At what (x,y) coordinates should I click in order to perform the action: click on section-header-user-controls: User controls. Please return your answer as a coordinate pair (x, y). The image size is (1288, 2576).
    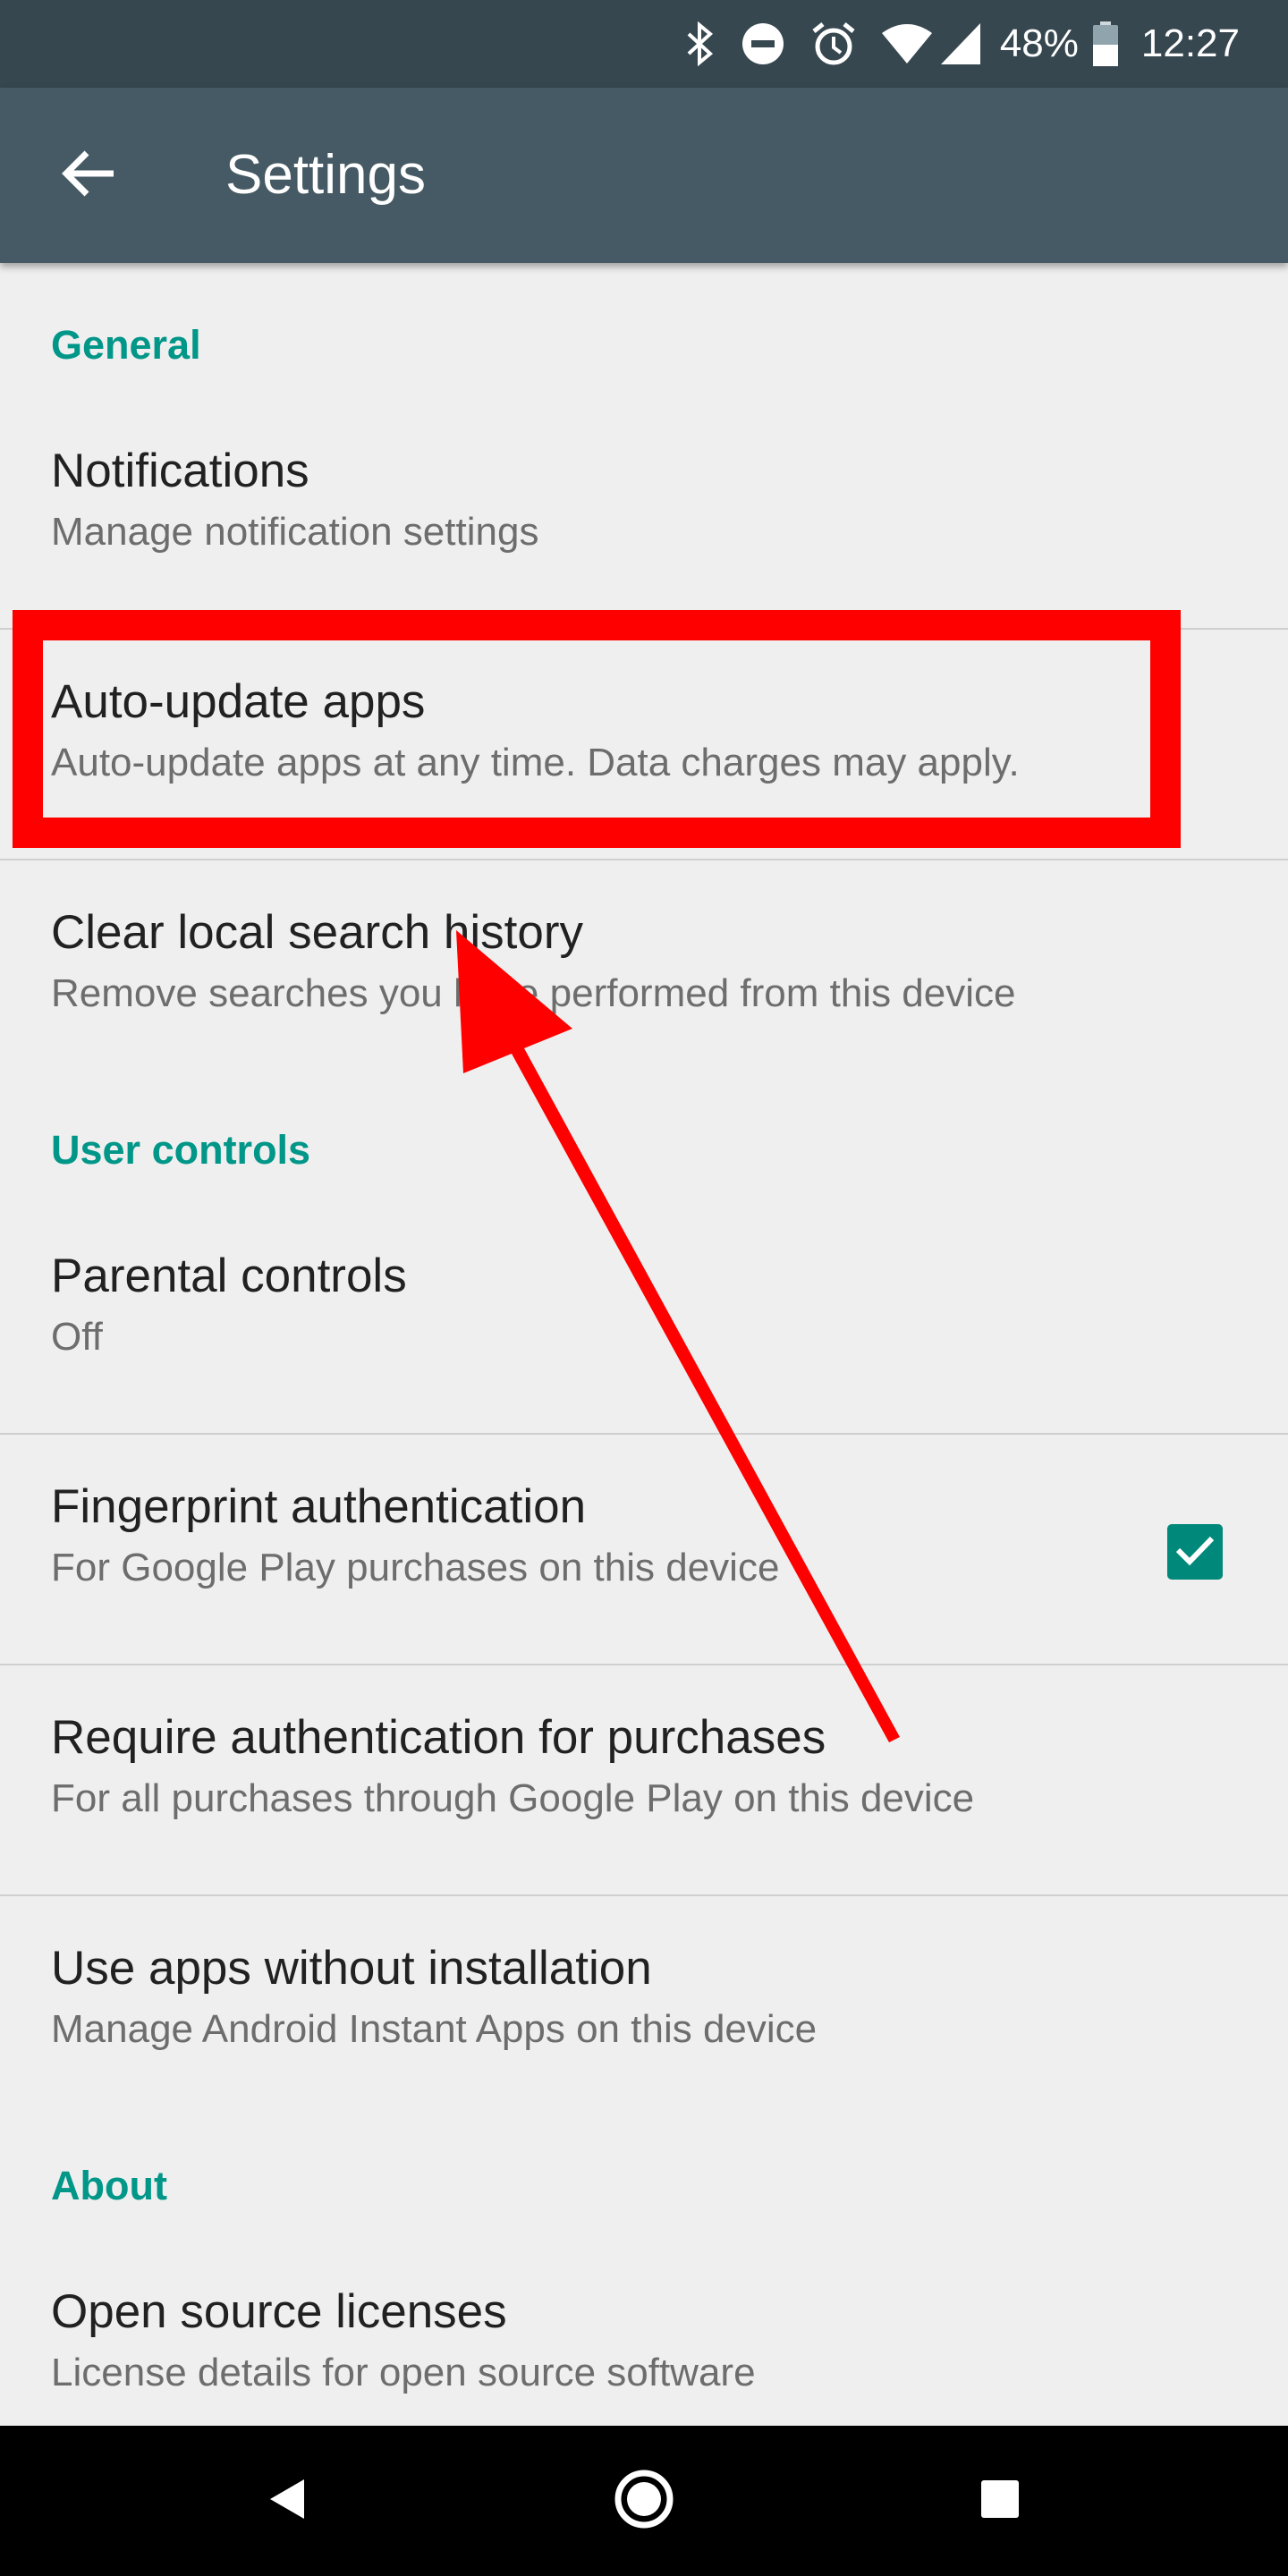
    Looking at the image, I should click on (181, 1150).